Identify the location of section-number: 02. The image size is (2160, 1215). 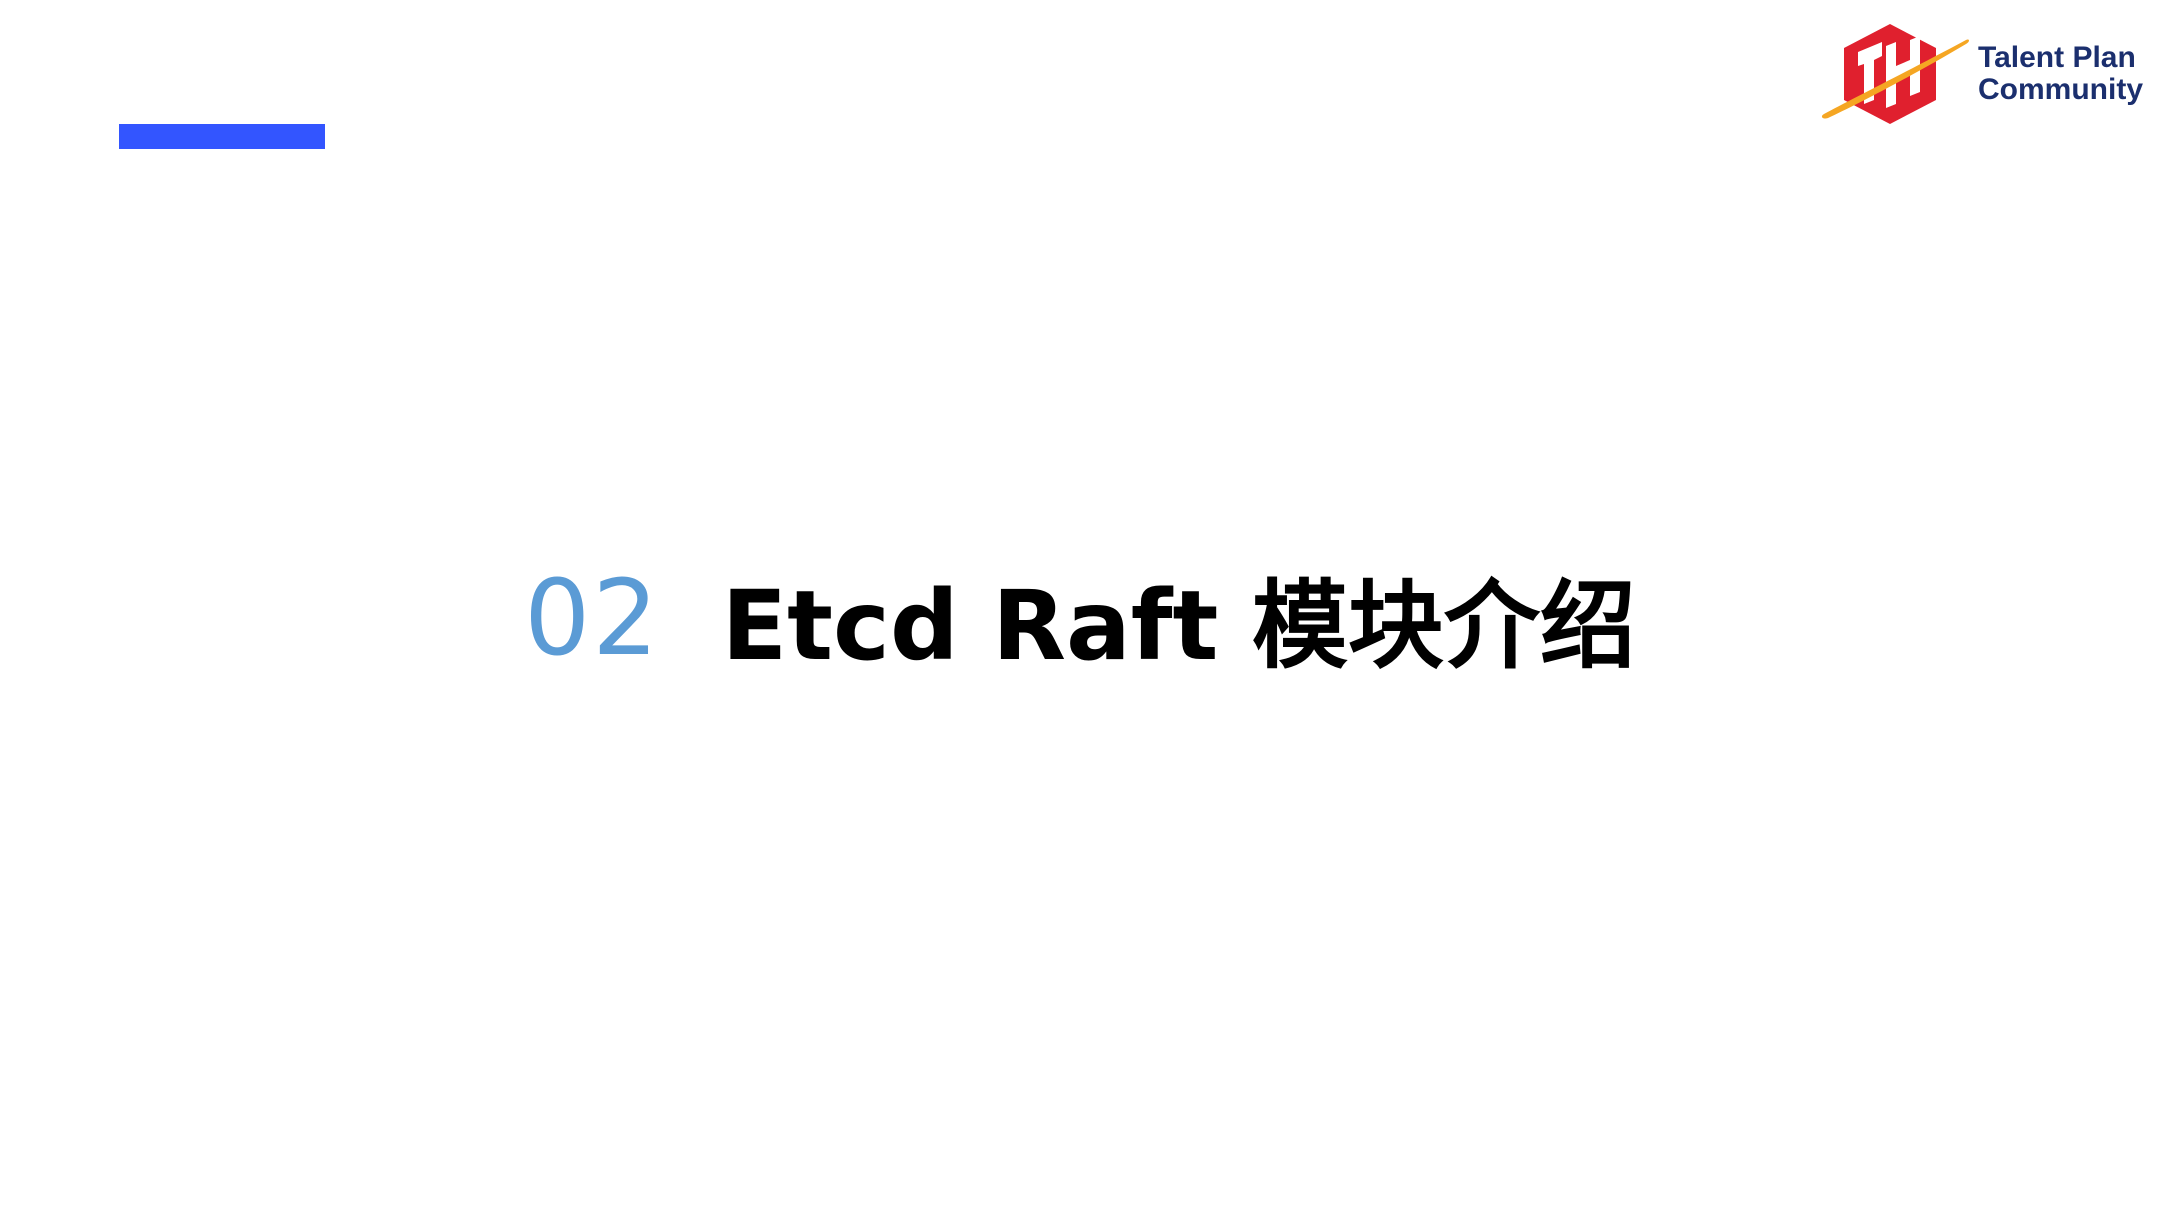
(592, 617).